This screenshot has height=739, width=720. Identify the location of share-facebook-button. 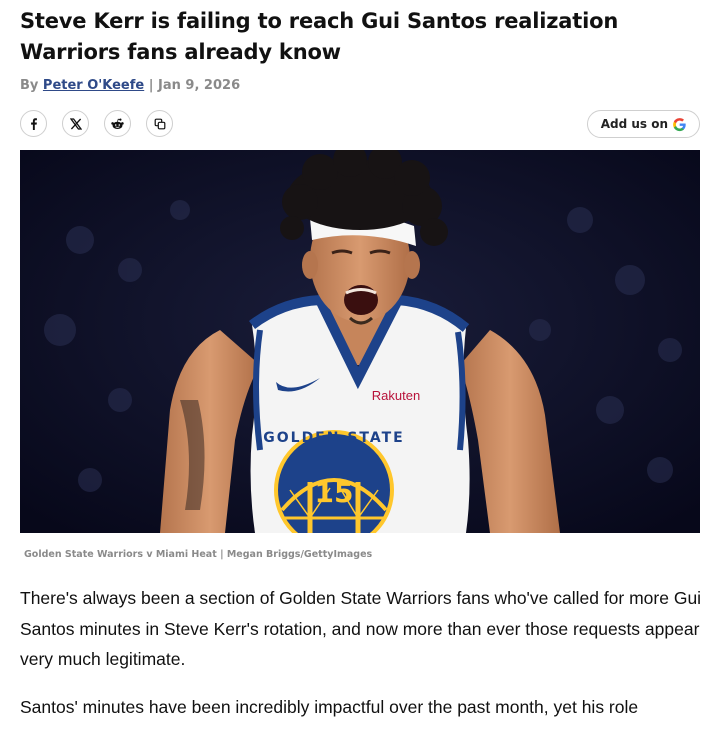
(33, 123).